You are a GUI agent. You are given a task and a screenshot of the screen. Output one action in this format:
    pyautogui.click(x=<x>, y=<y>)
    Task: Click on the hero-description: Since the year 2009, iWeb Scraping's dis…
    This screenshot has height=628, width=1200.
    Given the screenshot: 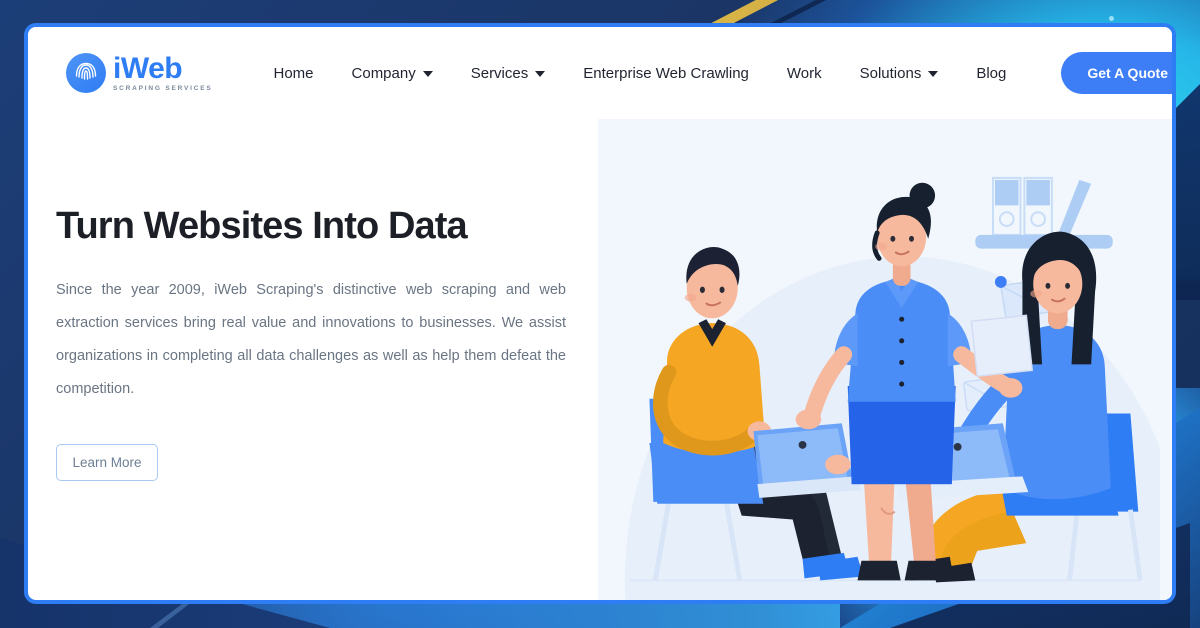 What is the action you would take?
    pyautogui.click(x=311, y=339)
    